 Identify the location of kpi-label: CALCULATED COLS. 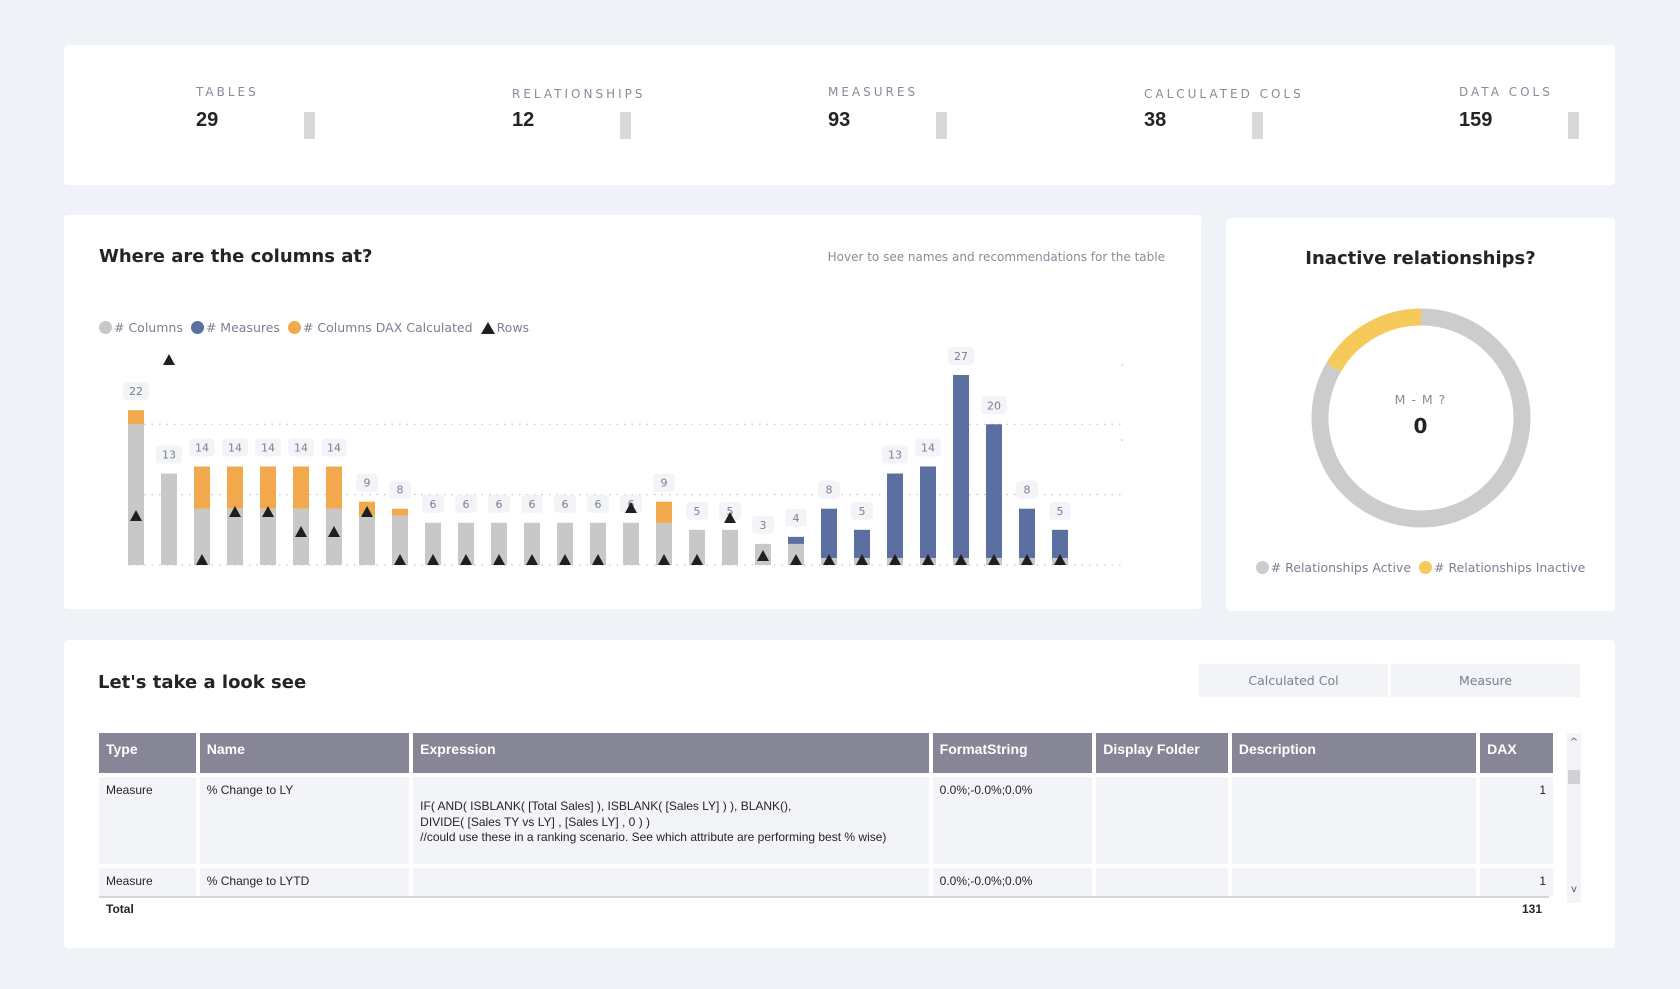
(1224, 94).